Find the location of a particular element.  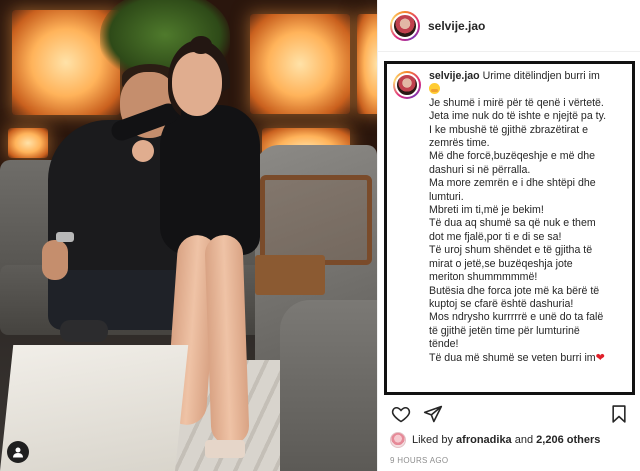

woman-hair-bun is located at coordinates (201, 45).